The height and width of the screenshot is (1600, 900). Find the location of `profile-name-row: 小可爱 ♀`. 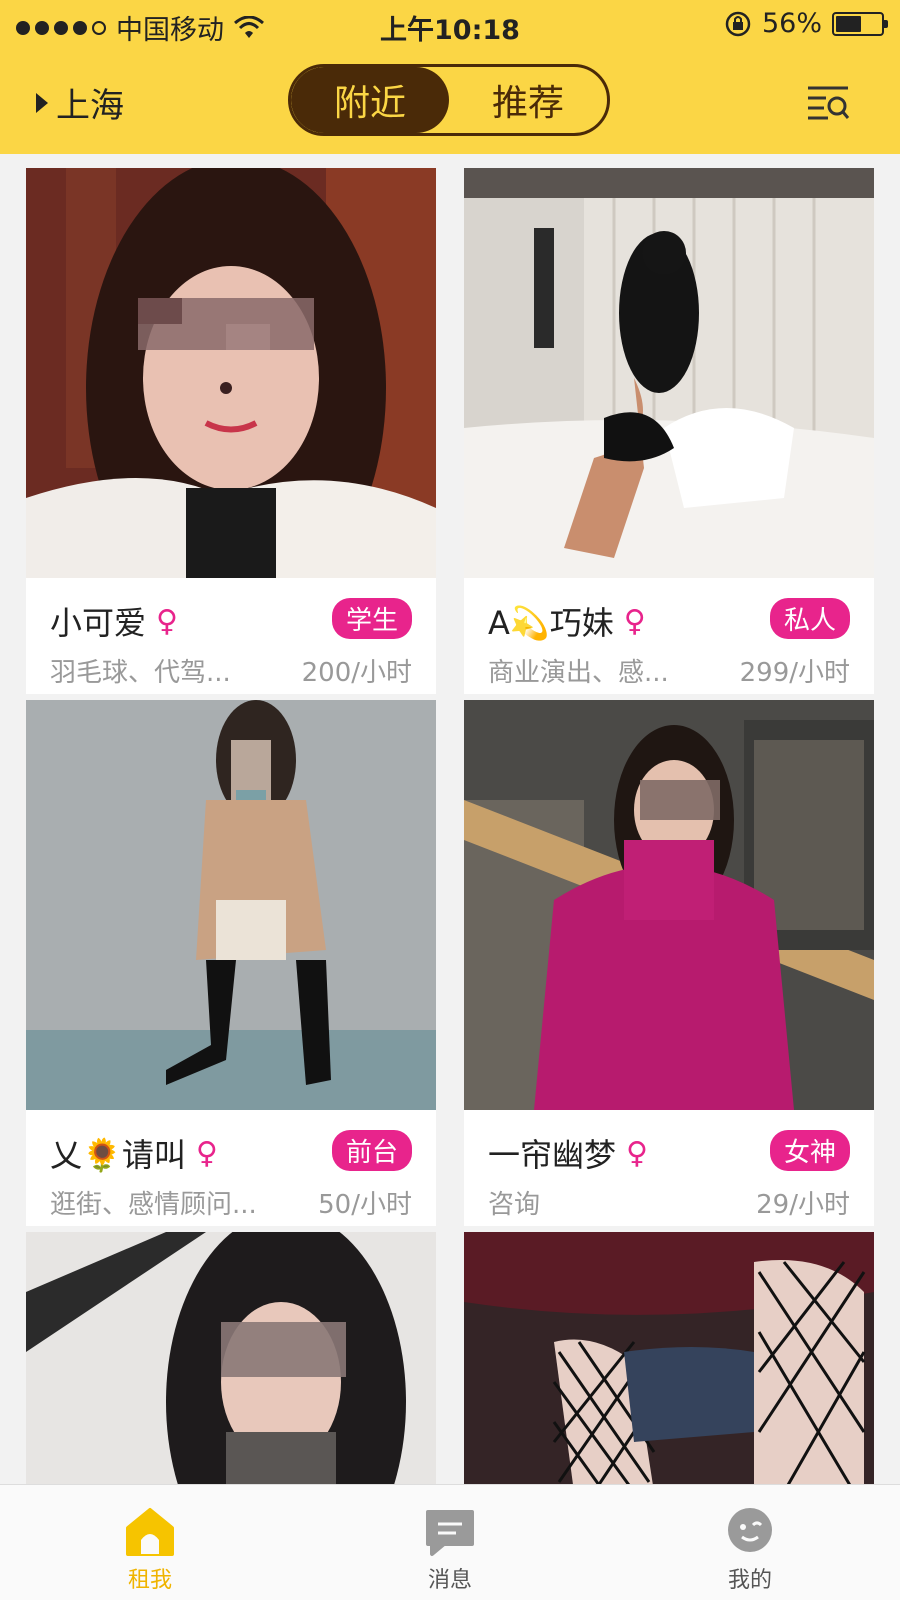

profile-name-row: 小可爱 ♀ is located at coordinates (114, 621).